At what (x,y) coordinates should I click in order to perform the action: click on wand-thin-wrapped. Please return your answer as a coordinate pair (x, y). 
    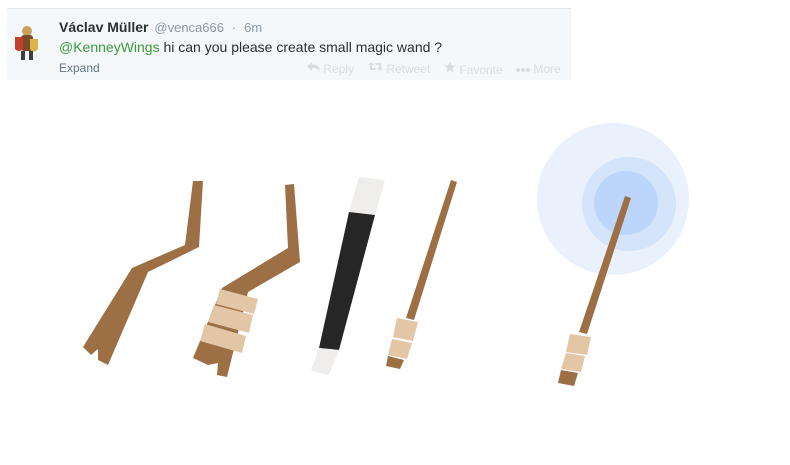
    Looking at the image, I should click on (421, 274).